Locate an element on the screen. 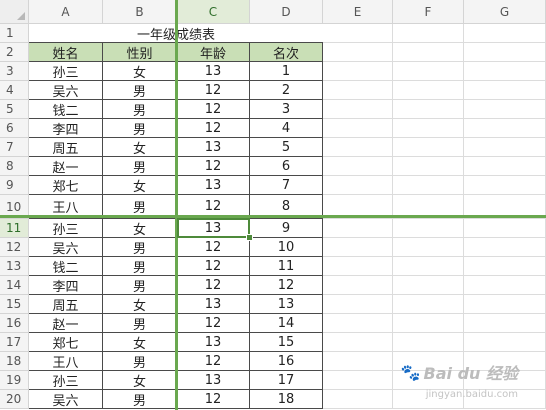 This screenshot has width=546, height=410. row-header-3: 3 is located at coordinates (14, 71).